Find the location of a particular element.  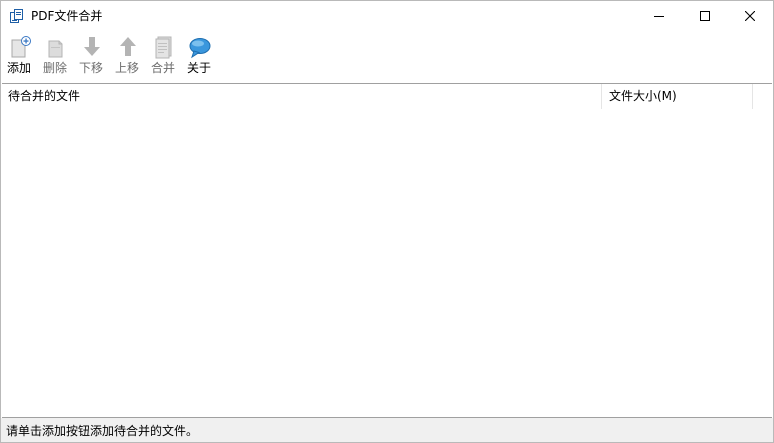

about-label: 关于 is located at coordinates (198, 68).